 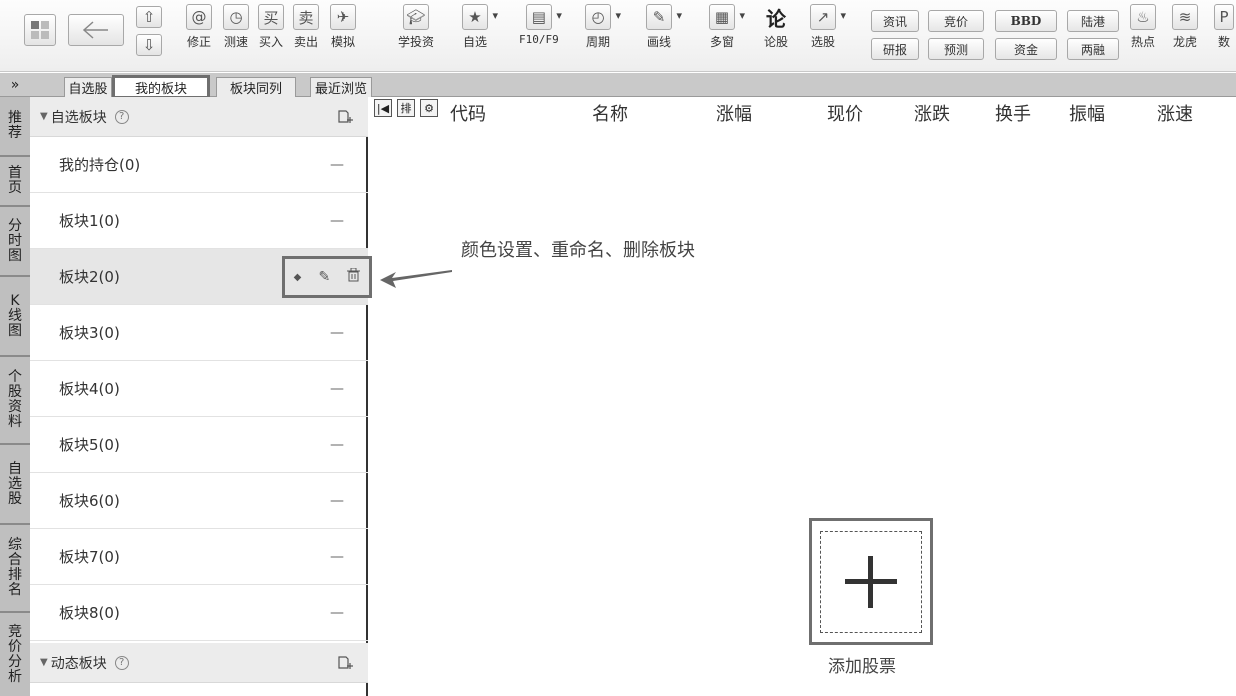 What do you see at coordinates (540, 25) in the screenshot?
I see `f10-button: ▤ F10/F9` at bounding box center [540, 25].